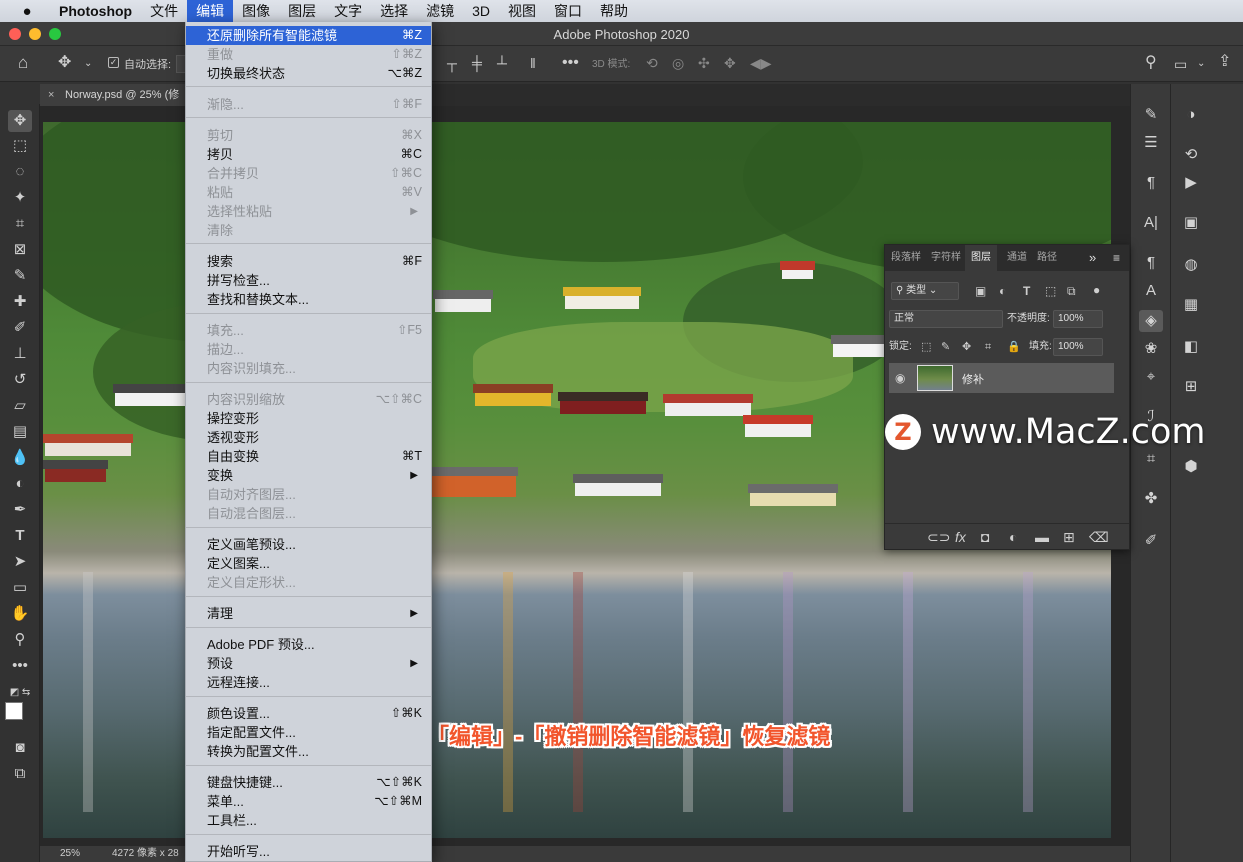 Image resolution: width=1243 pixels, height=862 pixels. What do you see at coordinates (1191, 115) in the screenshot?
I see `color-icon: ◑` at bounding box center [1191, 115].